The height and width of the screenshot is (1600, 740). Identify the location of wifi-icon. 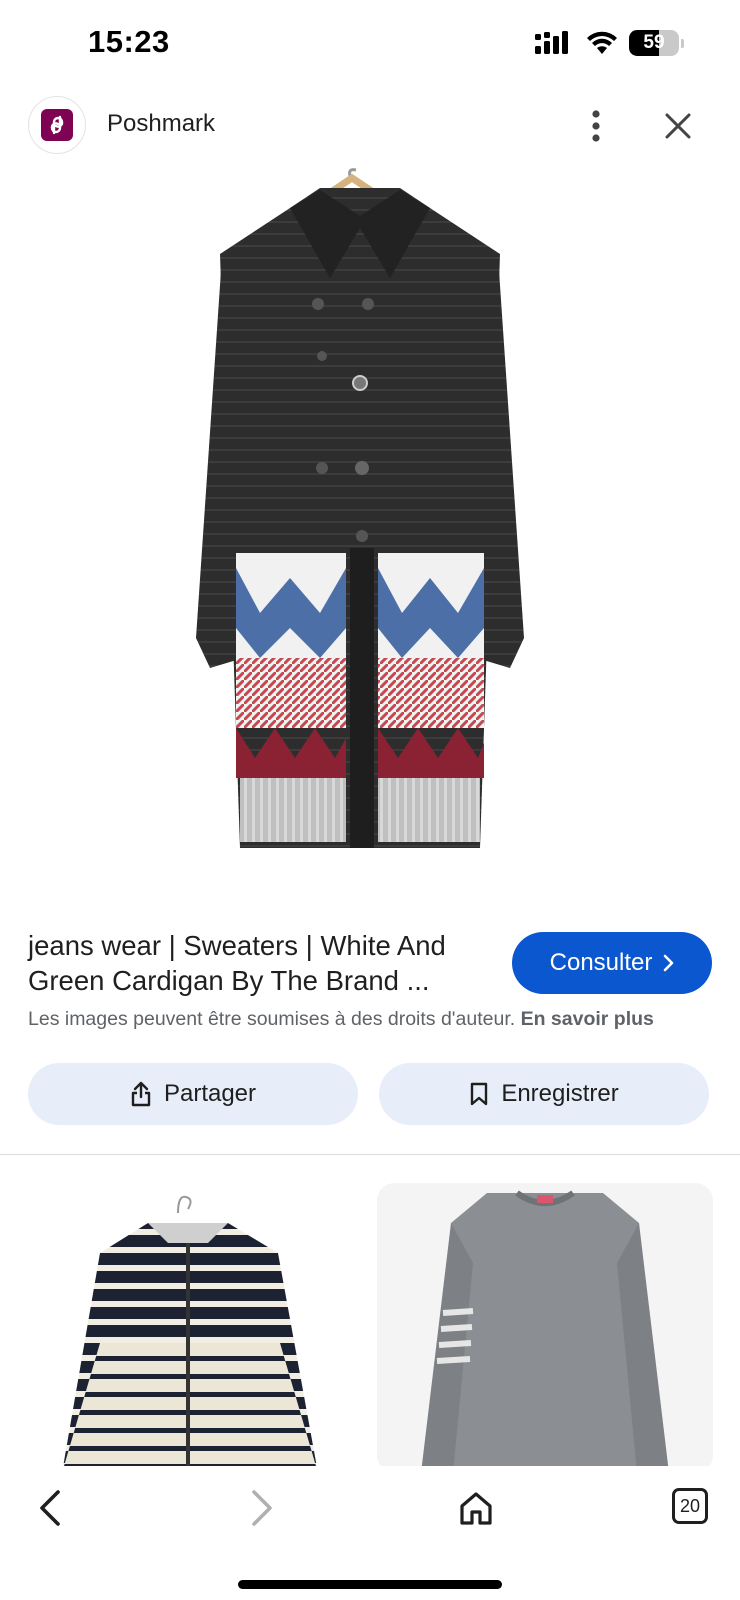
(602, 42).